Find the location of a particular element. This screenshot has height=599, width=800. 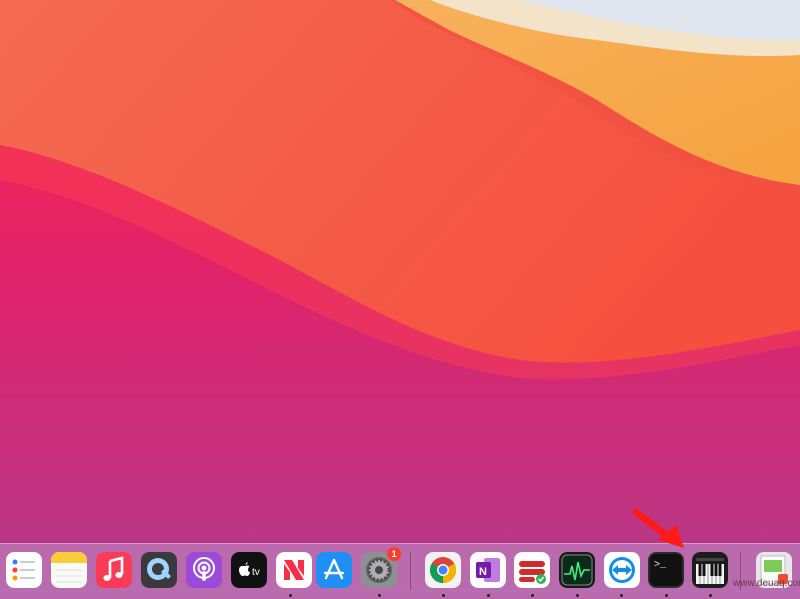

news-icon is located at coordinates (294, 570).